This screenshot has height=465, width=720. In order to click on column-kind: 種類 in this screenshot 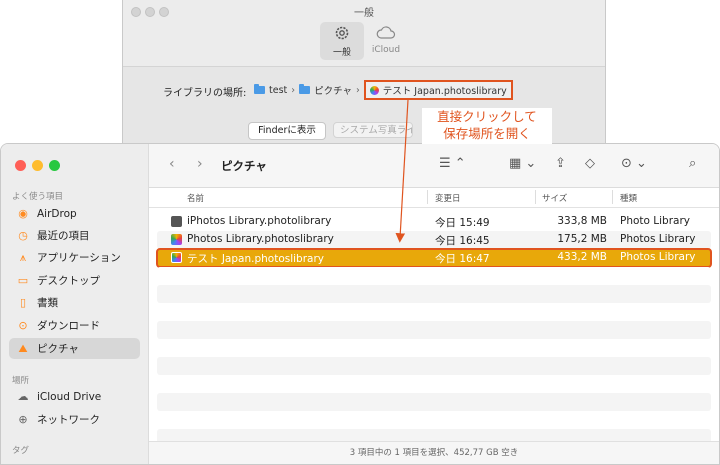, I will do `click(628, 198)`.